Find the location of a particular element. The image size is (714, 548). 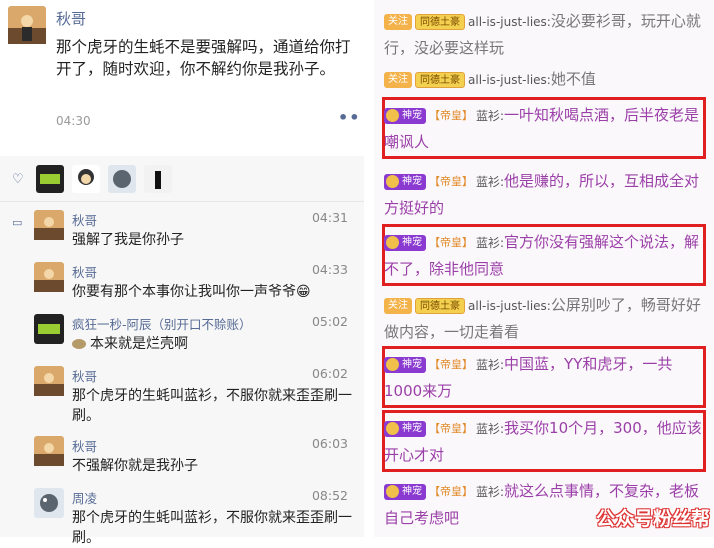

chat-message: 神宠 【帝皇】 蓝衫:我买你10个月，300，他应该开心才对 is located at coordinates (545, 441).